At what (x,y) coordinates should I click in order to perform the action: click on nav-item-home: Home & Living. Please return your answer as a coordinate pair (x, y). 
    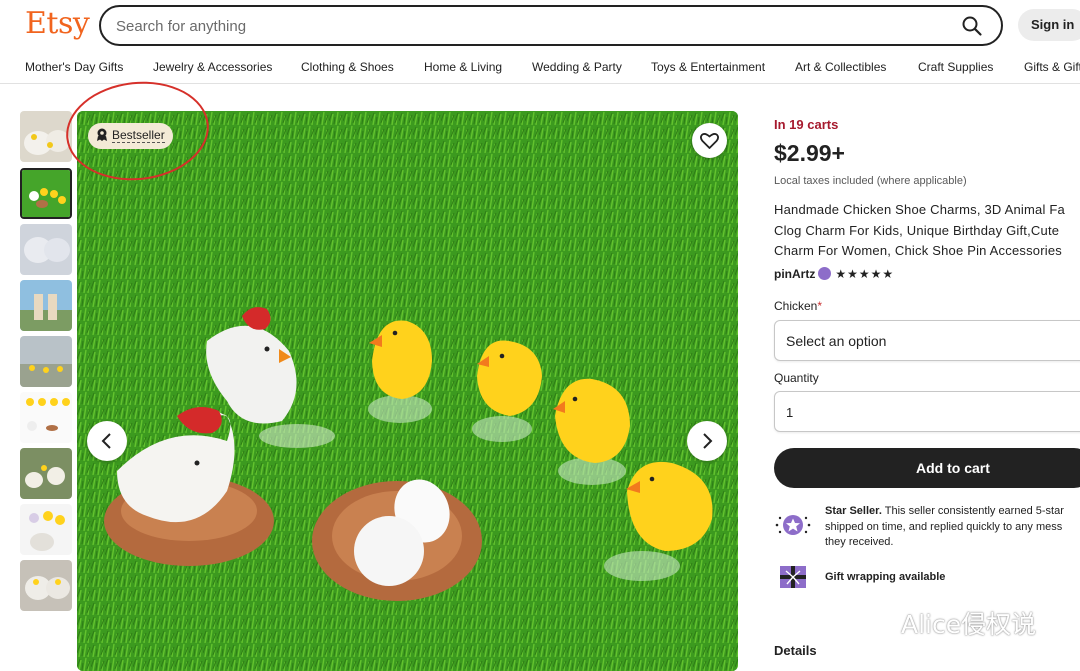
    Looking at the image, I should click on (463, 67).